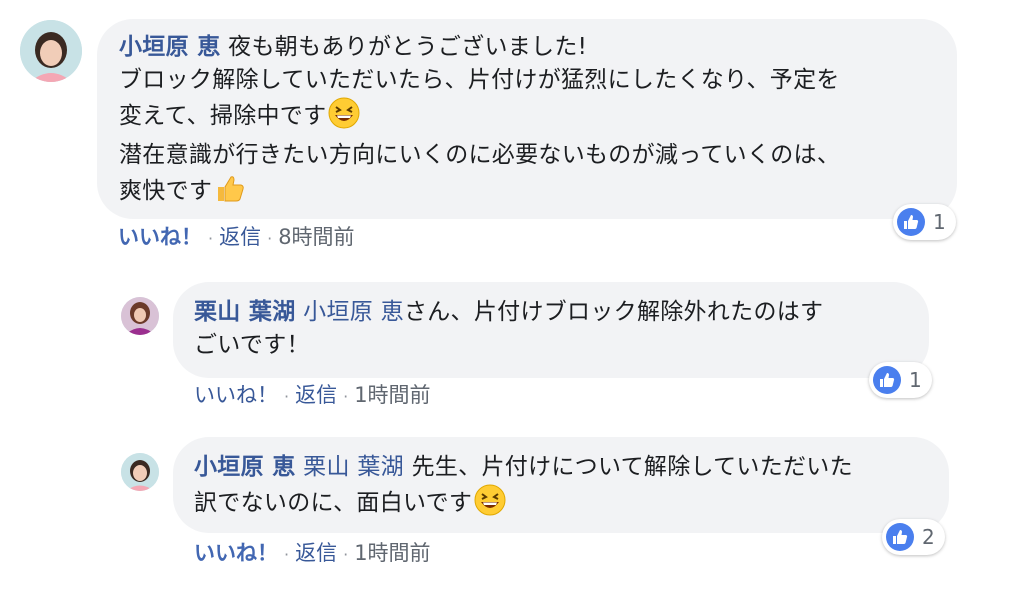 The image size is (1026, 598). I want to click on comment-actions: いいね！ · 返信 · 8時間前, so click(236, 238).